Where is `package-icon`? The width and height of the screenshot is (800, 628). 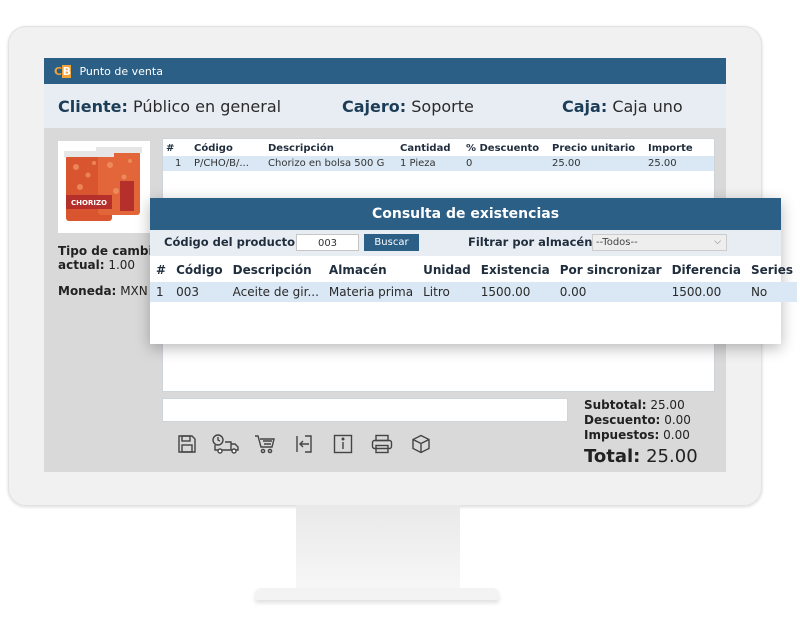 package-icon is located at coordinates (420, 444).